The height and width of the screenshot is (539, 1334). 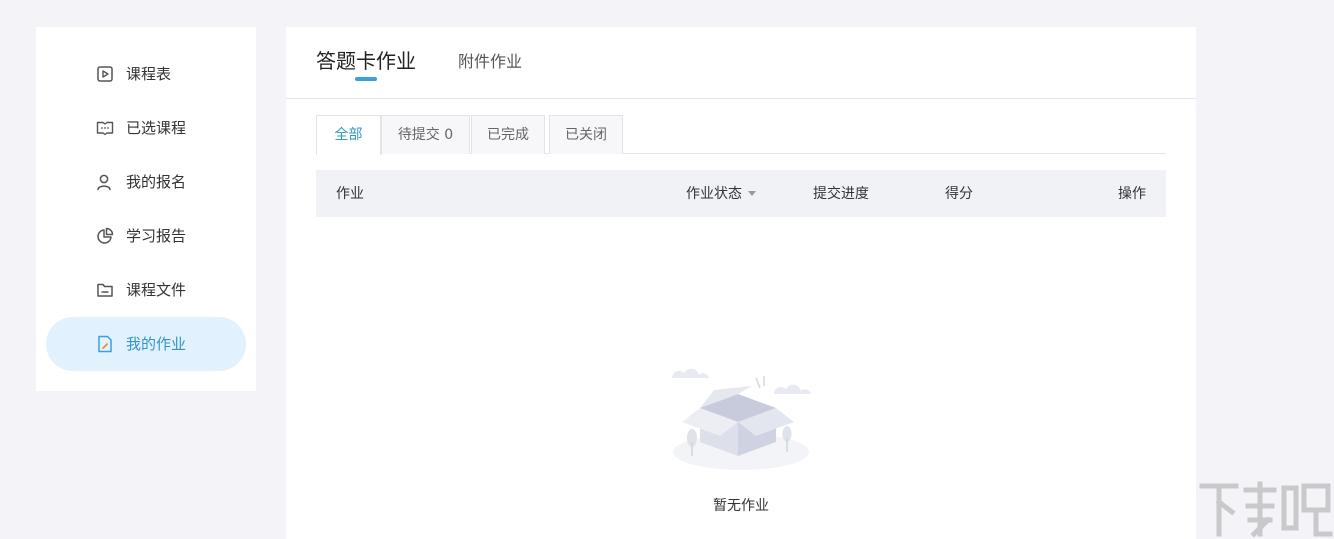 What do you see at coordinates (741, 63) in the screenshot?
I see `homework-type-tabs: 答题卡作业 附件作业` at bounding box center [741, 63].